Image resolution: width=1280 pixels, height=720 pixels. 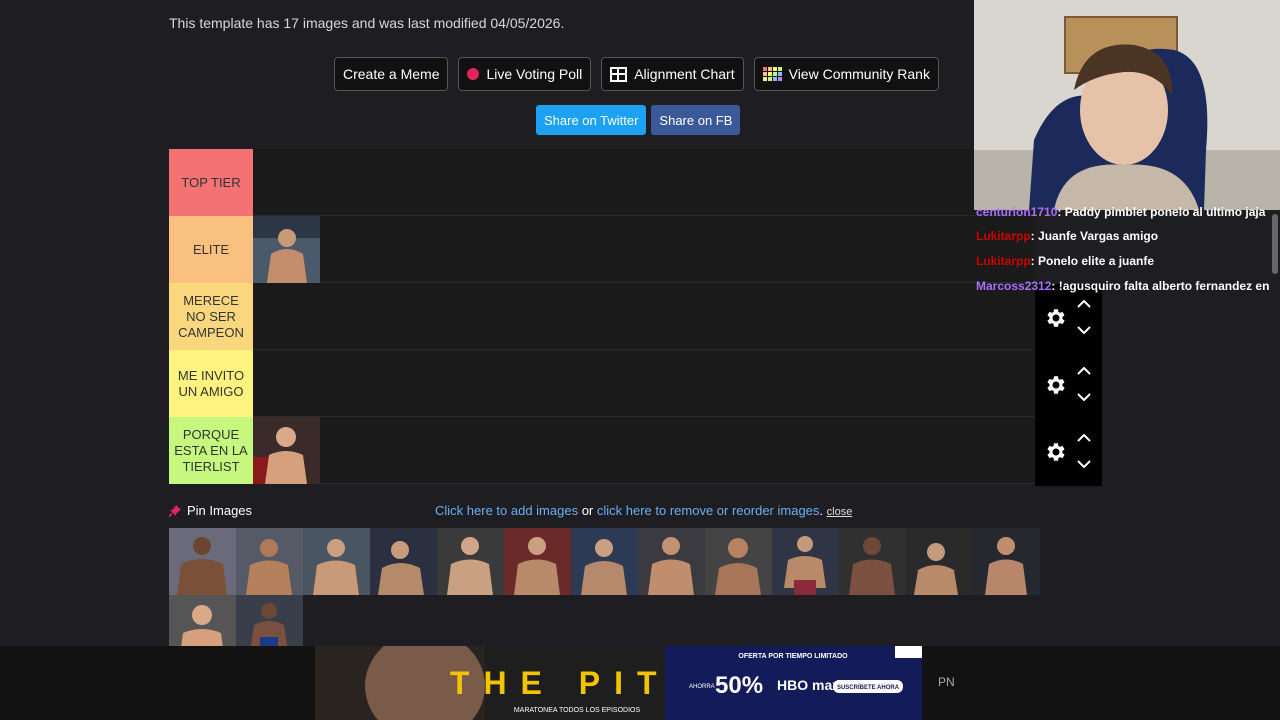 I want to click on live-dot-icon, so click(x=473, y=74).